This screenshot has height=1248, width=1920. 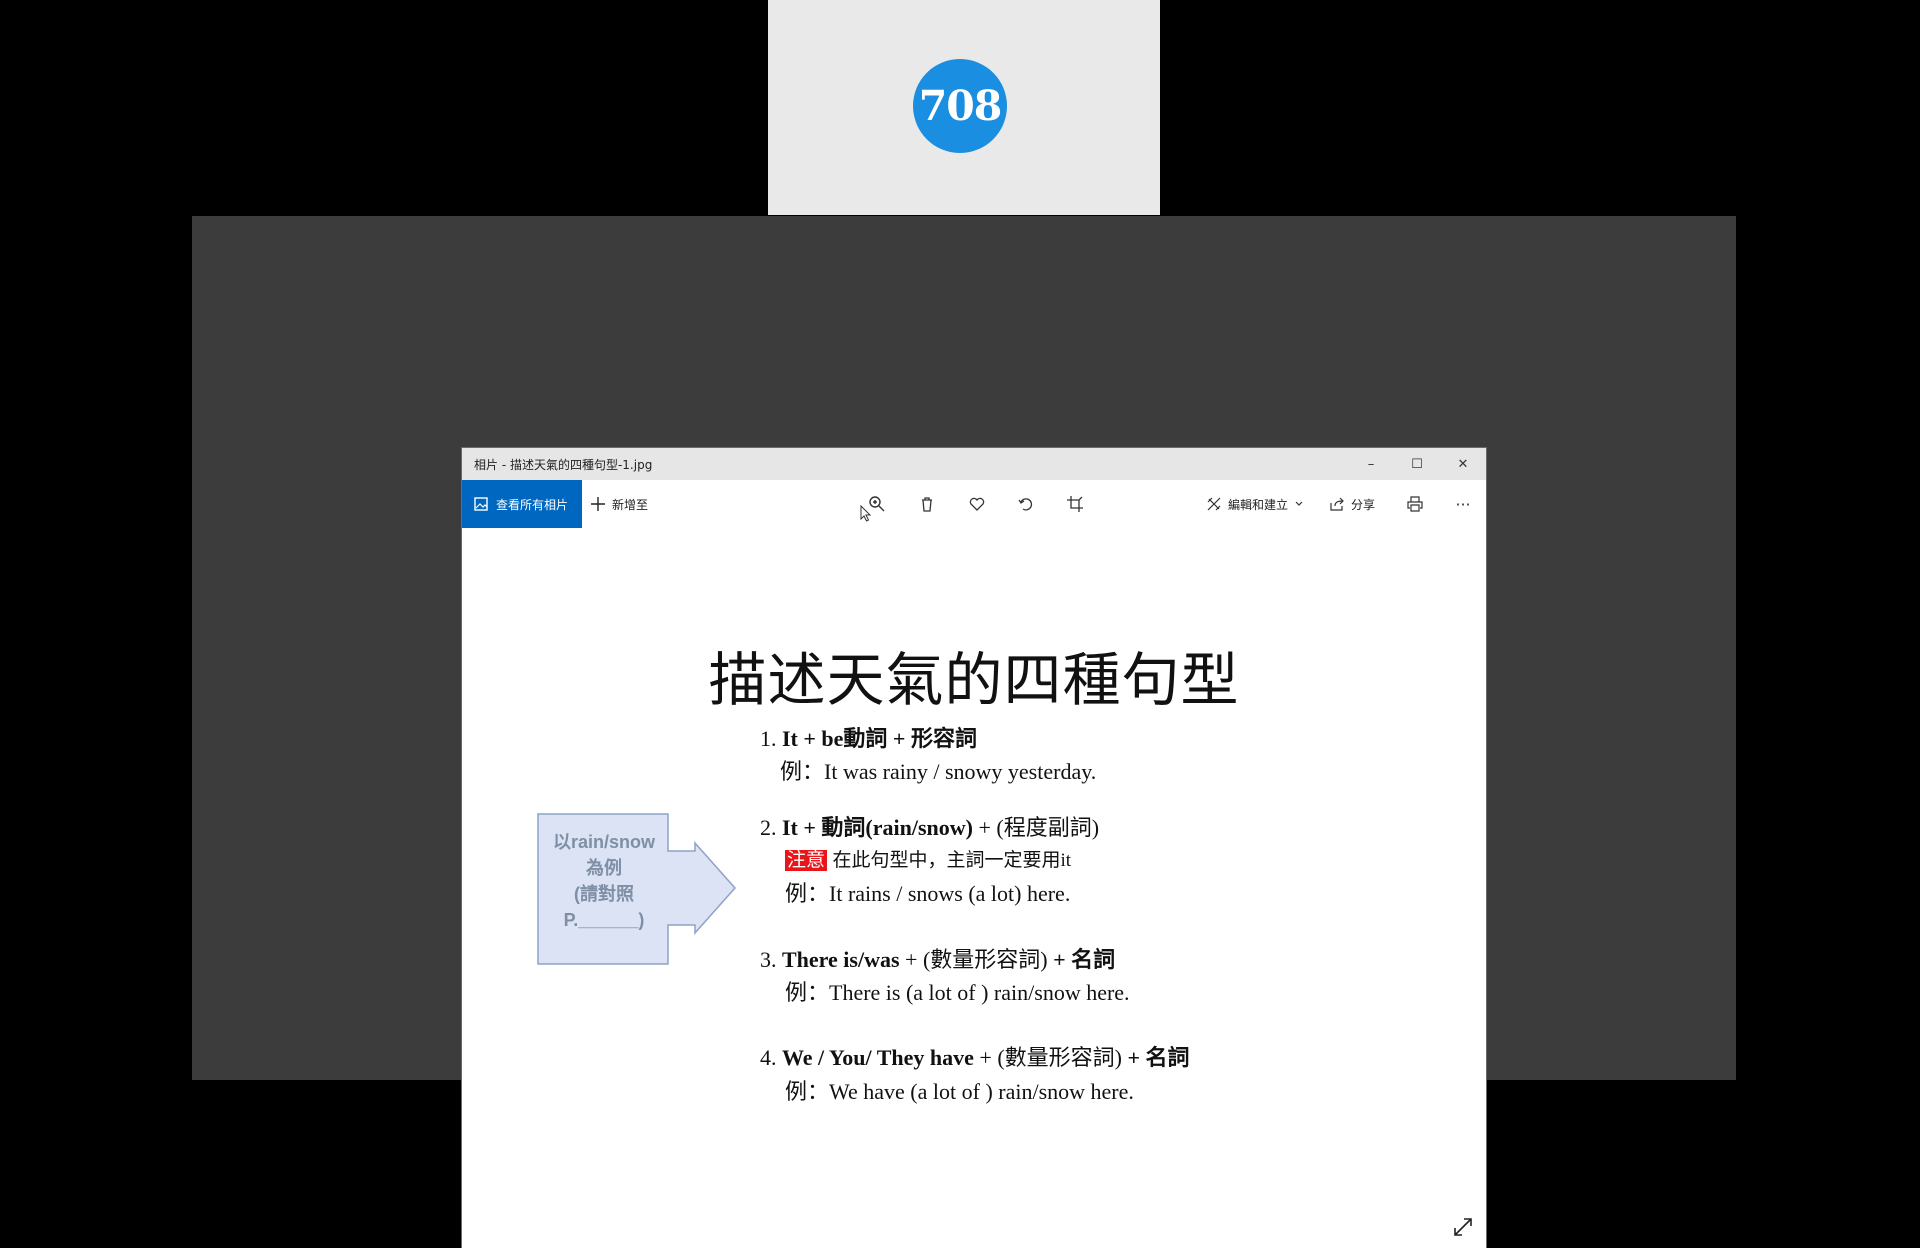 I want to click on pattern-4-text: We / You/ They have, so click(x=878, y=1057).